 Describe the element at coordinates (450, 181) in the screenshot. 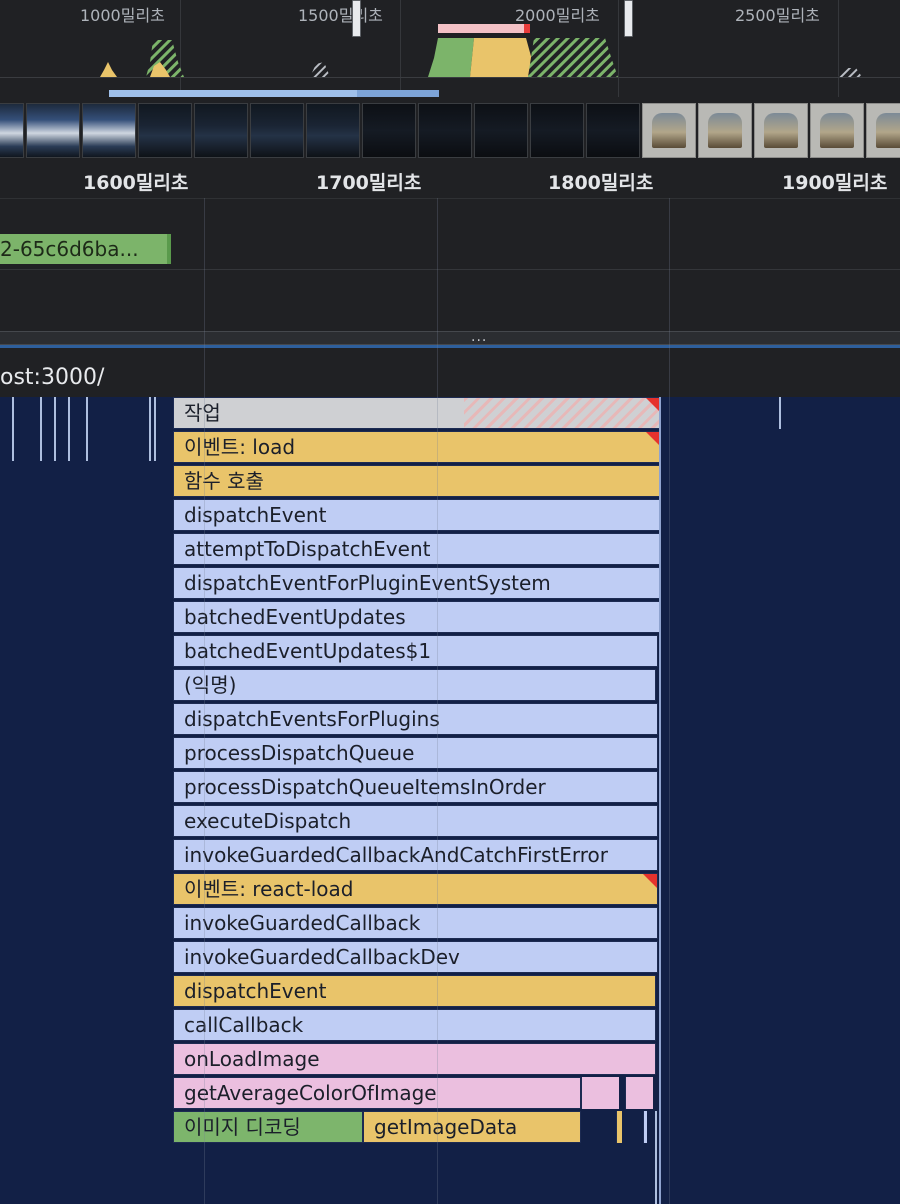

I see `time-ruler: 1600밀리초 1700밀리초 1800밀리초 1900밀리초` at that location.